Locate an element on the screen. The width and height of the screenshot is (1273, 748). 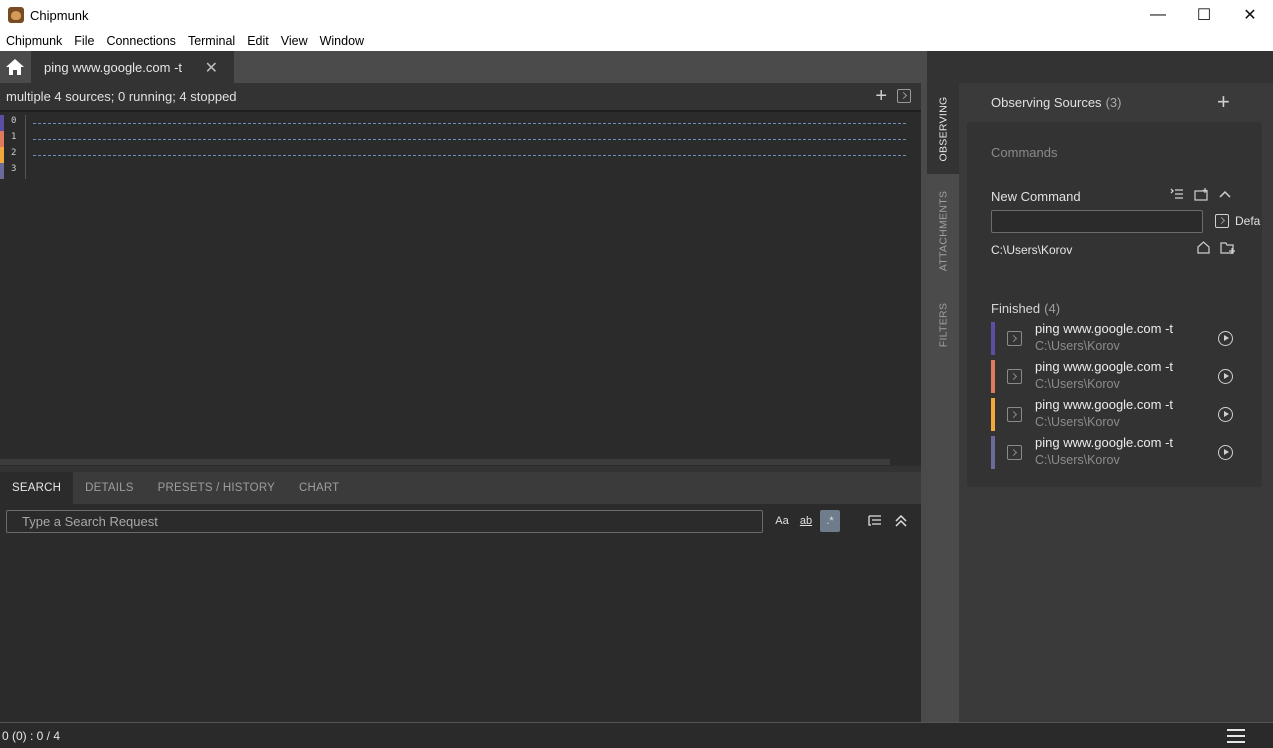
finished-header: Finished (4) is located at coordinates (1026, 308).